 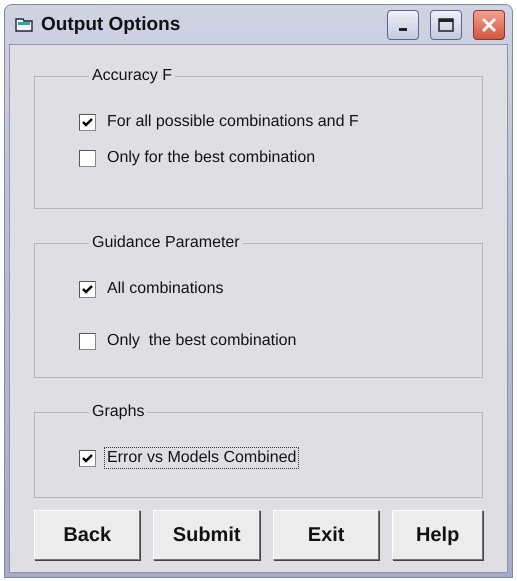 What do you see at coordinates (211, 158) in the screenshot?
I see `checkbox-label: Only for the best combination` at bounding box center [211, 158].